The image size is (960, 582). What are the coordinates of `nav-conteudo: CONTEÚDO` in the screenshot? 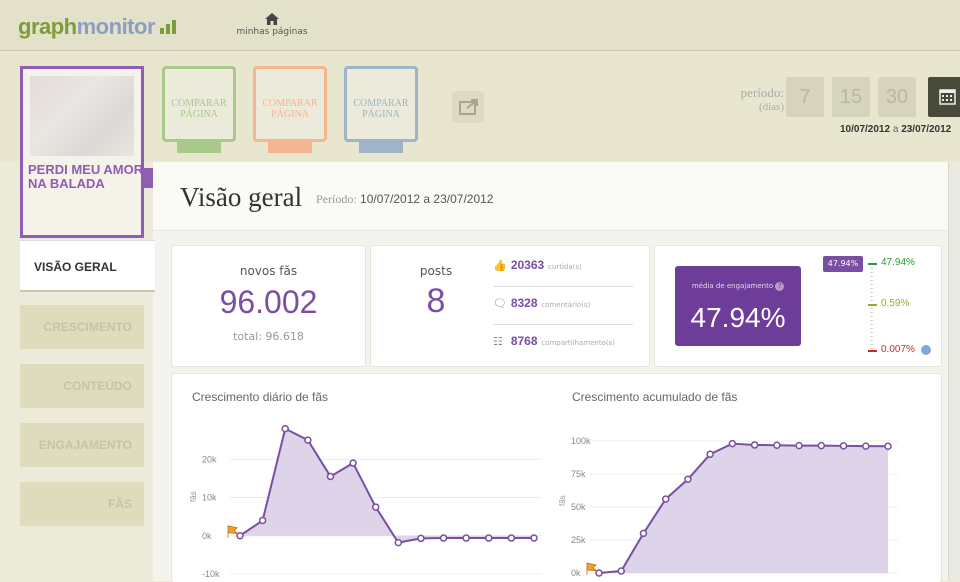 It's located at (82, 386).